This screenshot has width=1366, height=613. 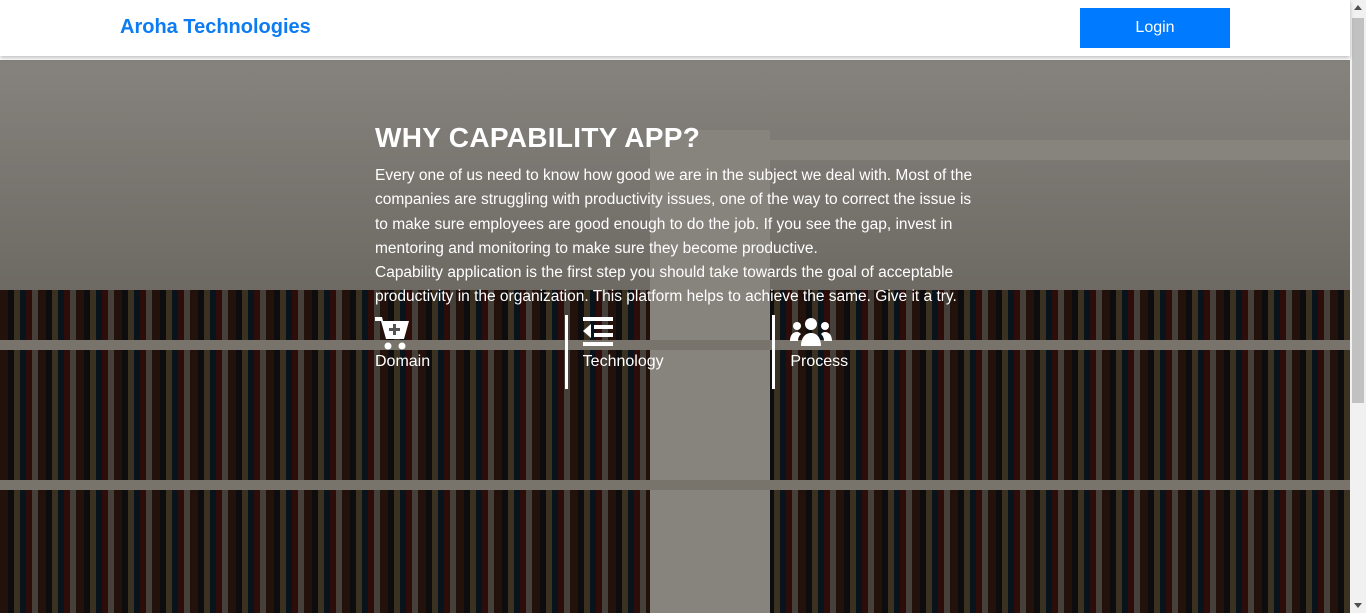 What do you see at coordinates (470, 333) in the screenshot?
I see `cart-plus-icon` at bounding box center [470, 333].